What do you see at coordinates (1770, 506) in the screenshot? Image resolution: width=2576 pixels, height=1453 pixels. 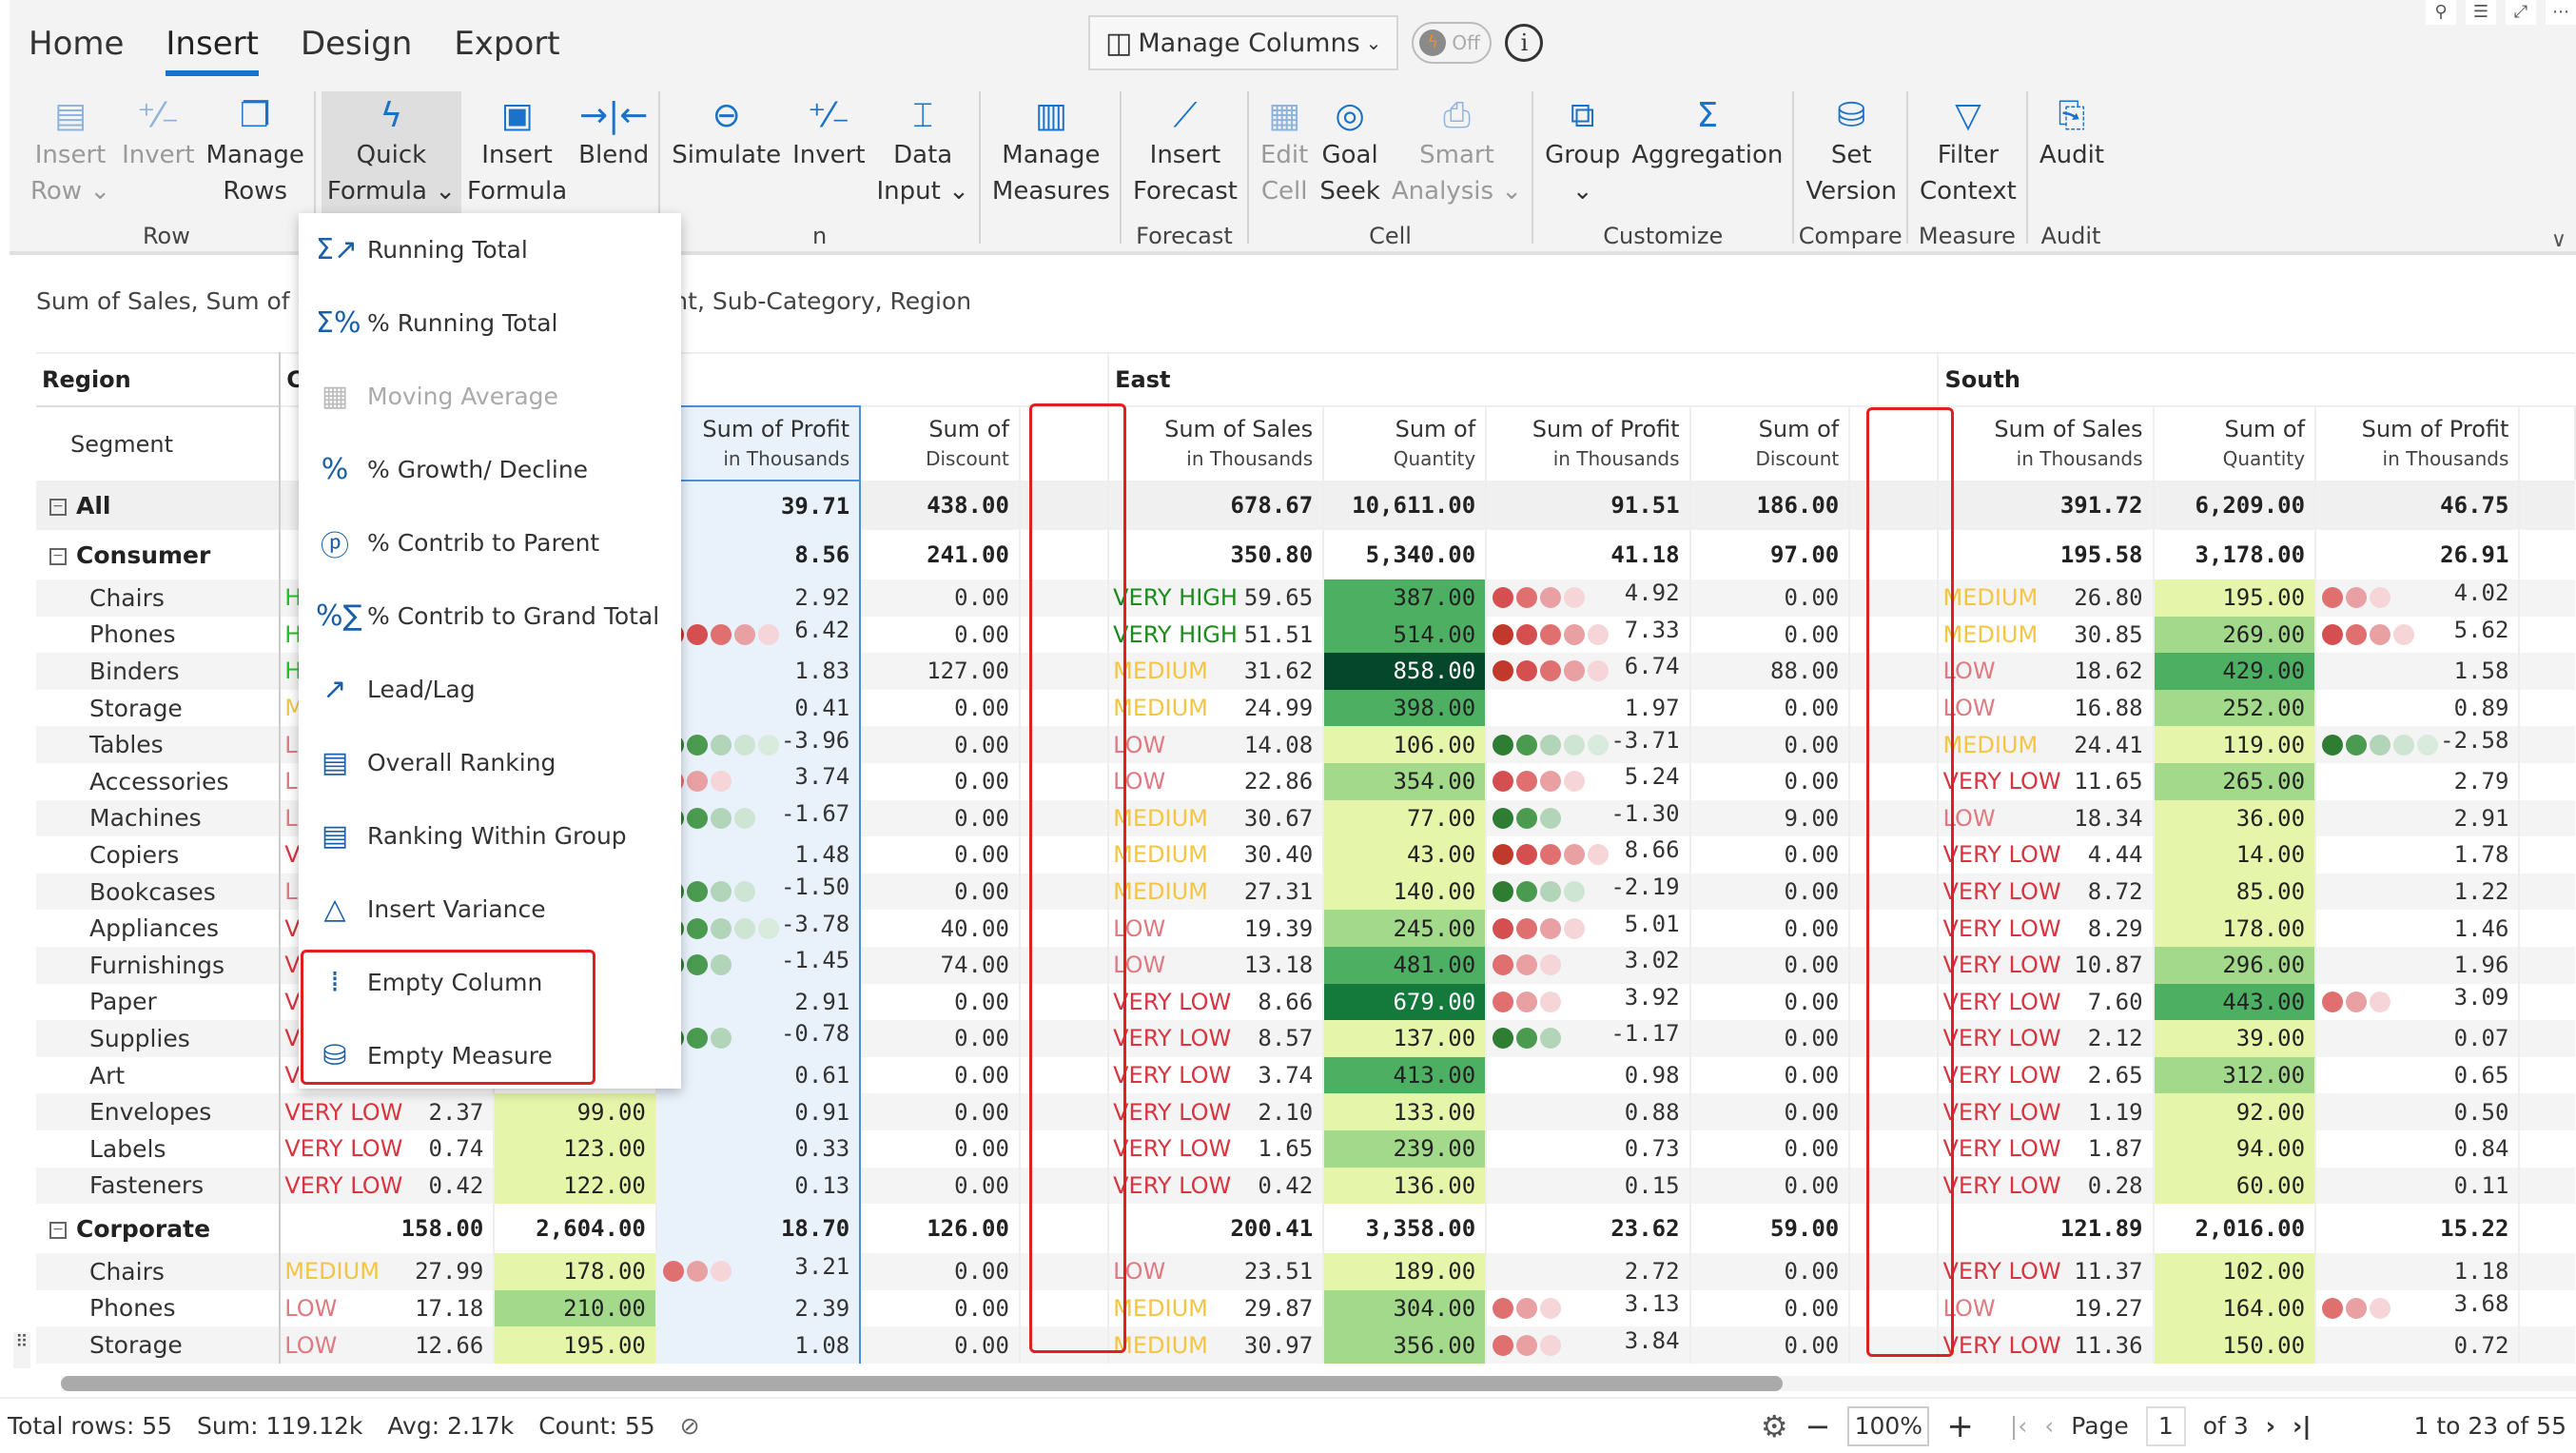 I see `discount-cell: 186.00` at bounding box center [1770, 506].